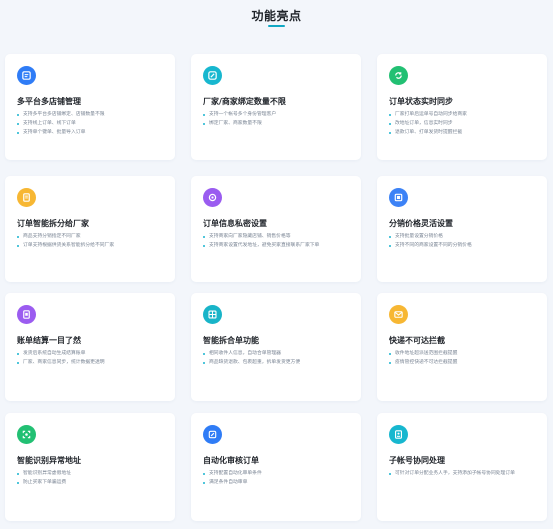 The image size is (553, 529). Describe the element at coordinates (462, 229) in the screenshot. I see `feature-card: 分销价格灵活设置支持批量设置分销价格 支持不同的商家设置不同的分销价格` at that location.